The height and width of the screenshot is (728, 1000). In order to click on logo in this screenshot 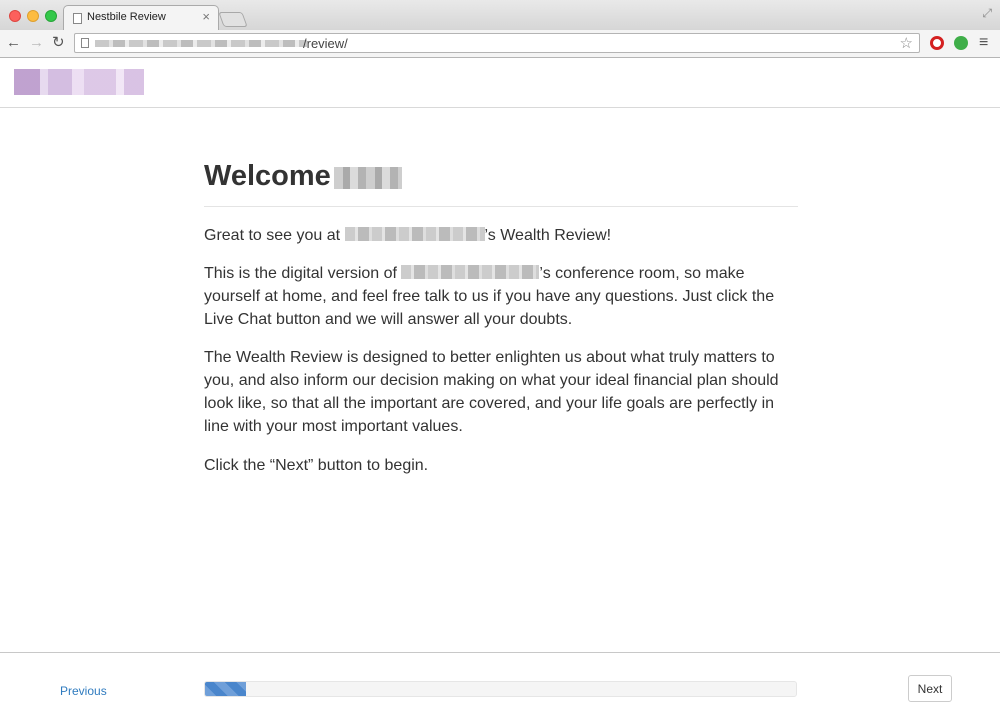, I will do `click(79, 82)`.